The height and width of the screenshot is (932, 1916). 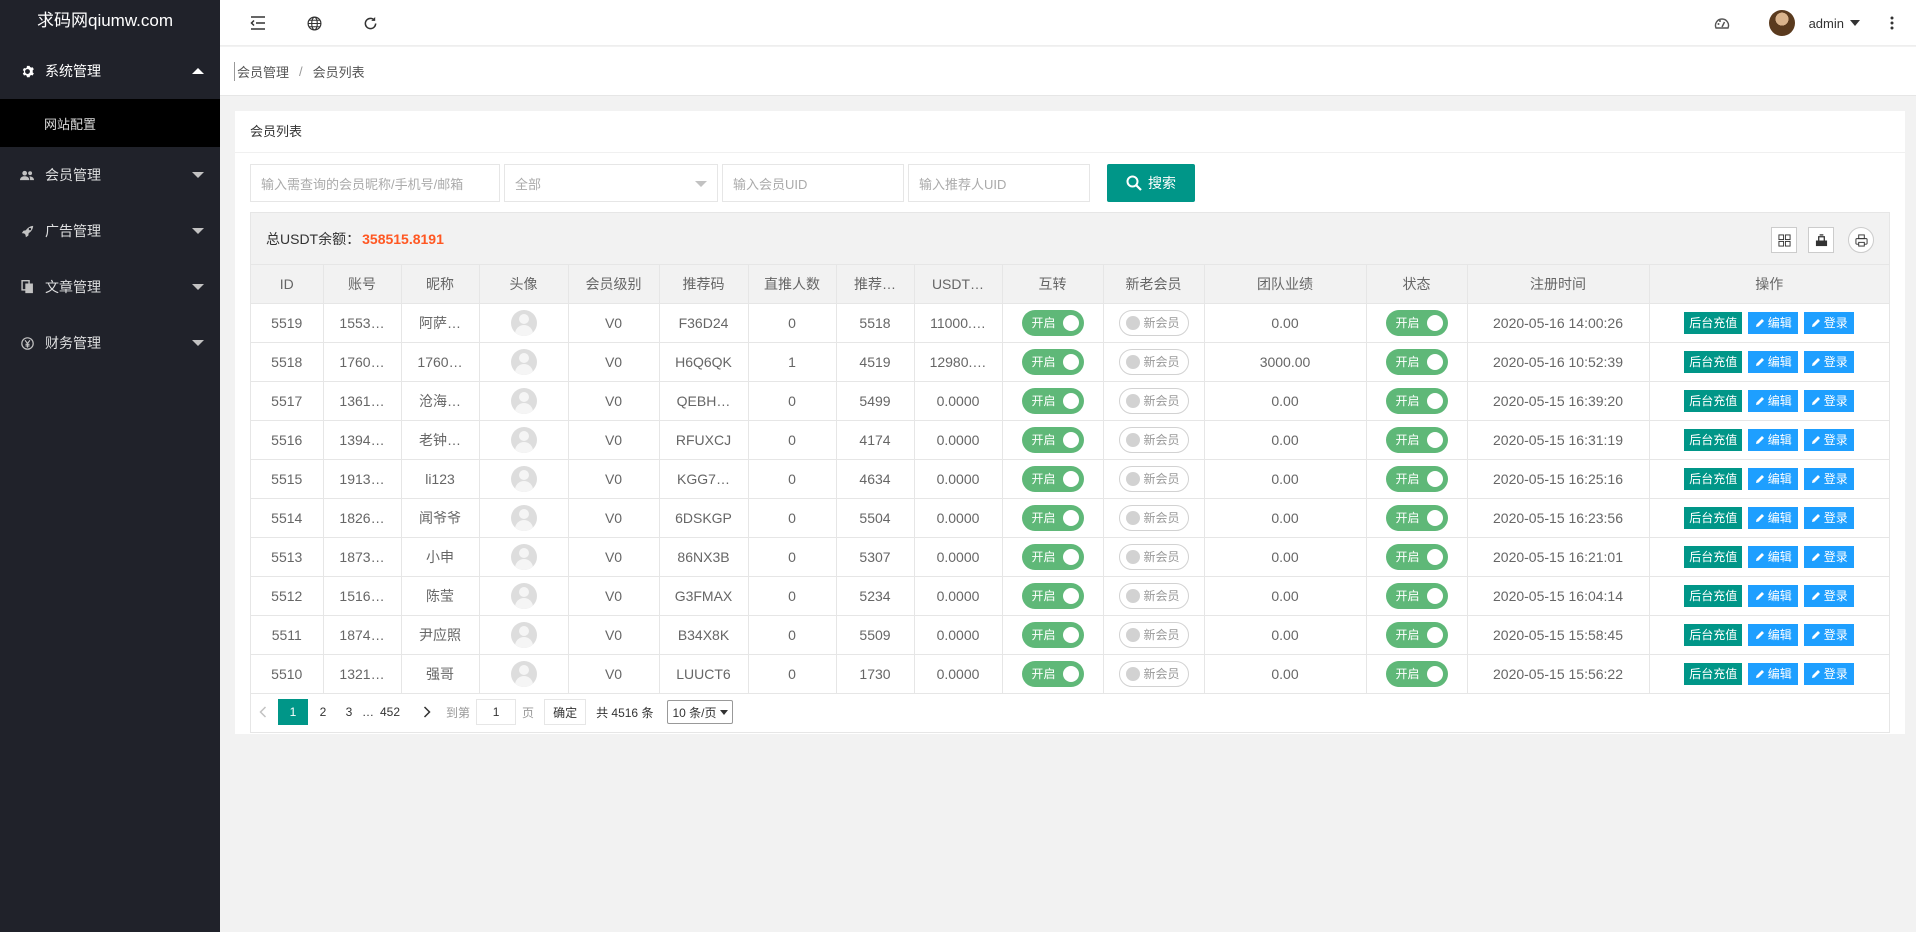 What do you see at coordinates (528, 184) in the screenshot?
I see `level-select-value: 全部` at bounding box center [528, 184].